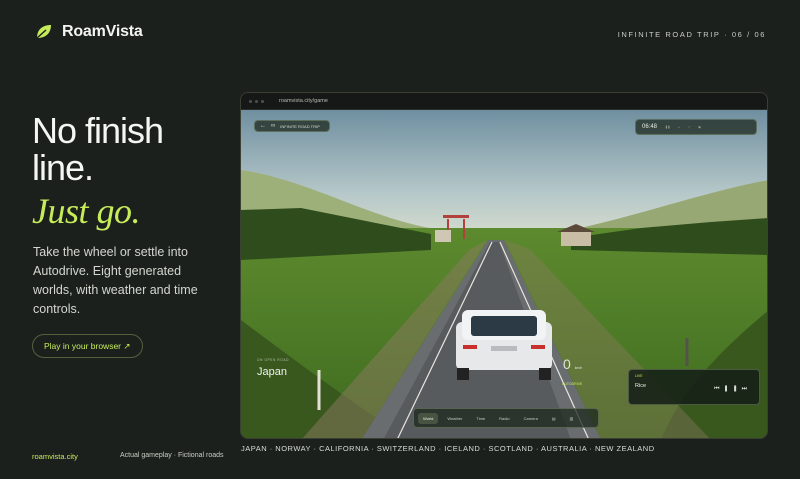 This screenshot has width=800, height=479. I want to click on brand: RoamVista, so click(88, 32).